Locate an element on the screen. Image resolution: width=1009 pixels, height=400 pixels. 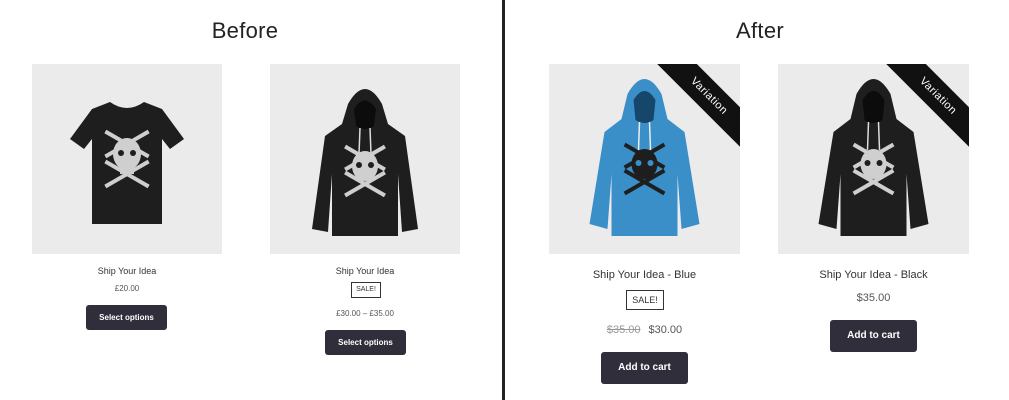
product-price: $35.00 is located at coordinates (873, 298).